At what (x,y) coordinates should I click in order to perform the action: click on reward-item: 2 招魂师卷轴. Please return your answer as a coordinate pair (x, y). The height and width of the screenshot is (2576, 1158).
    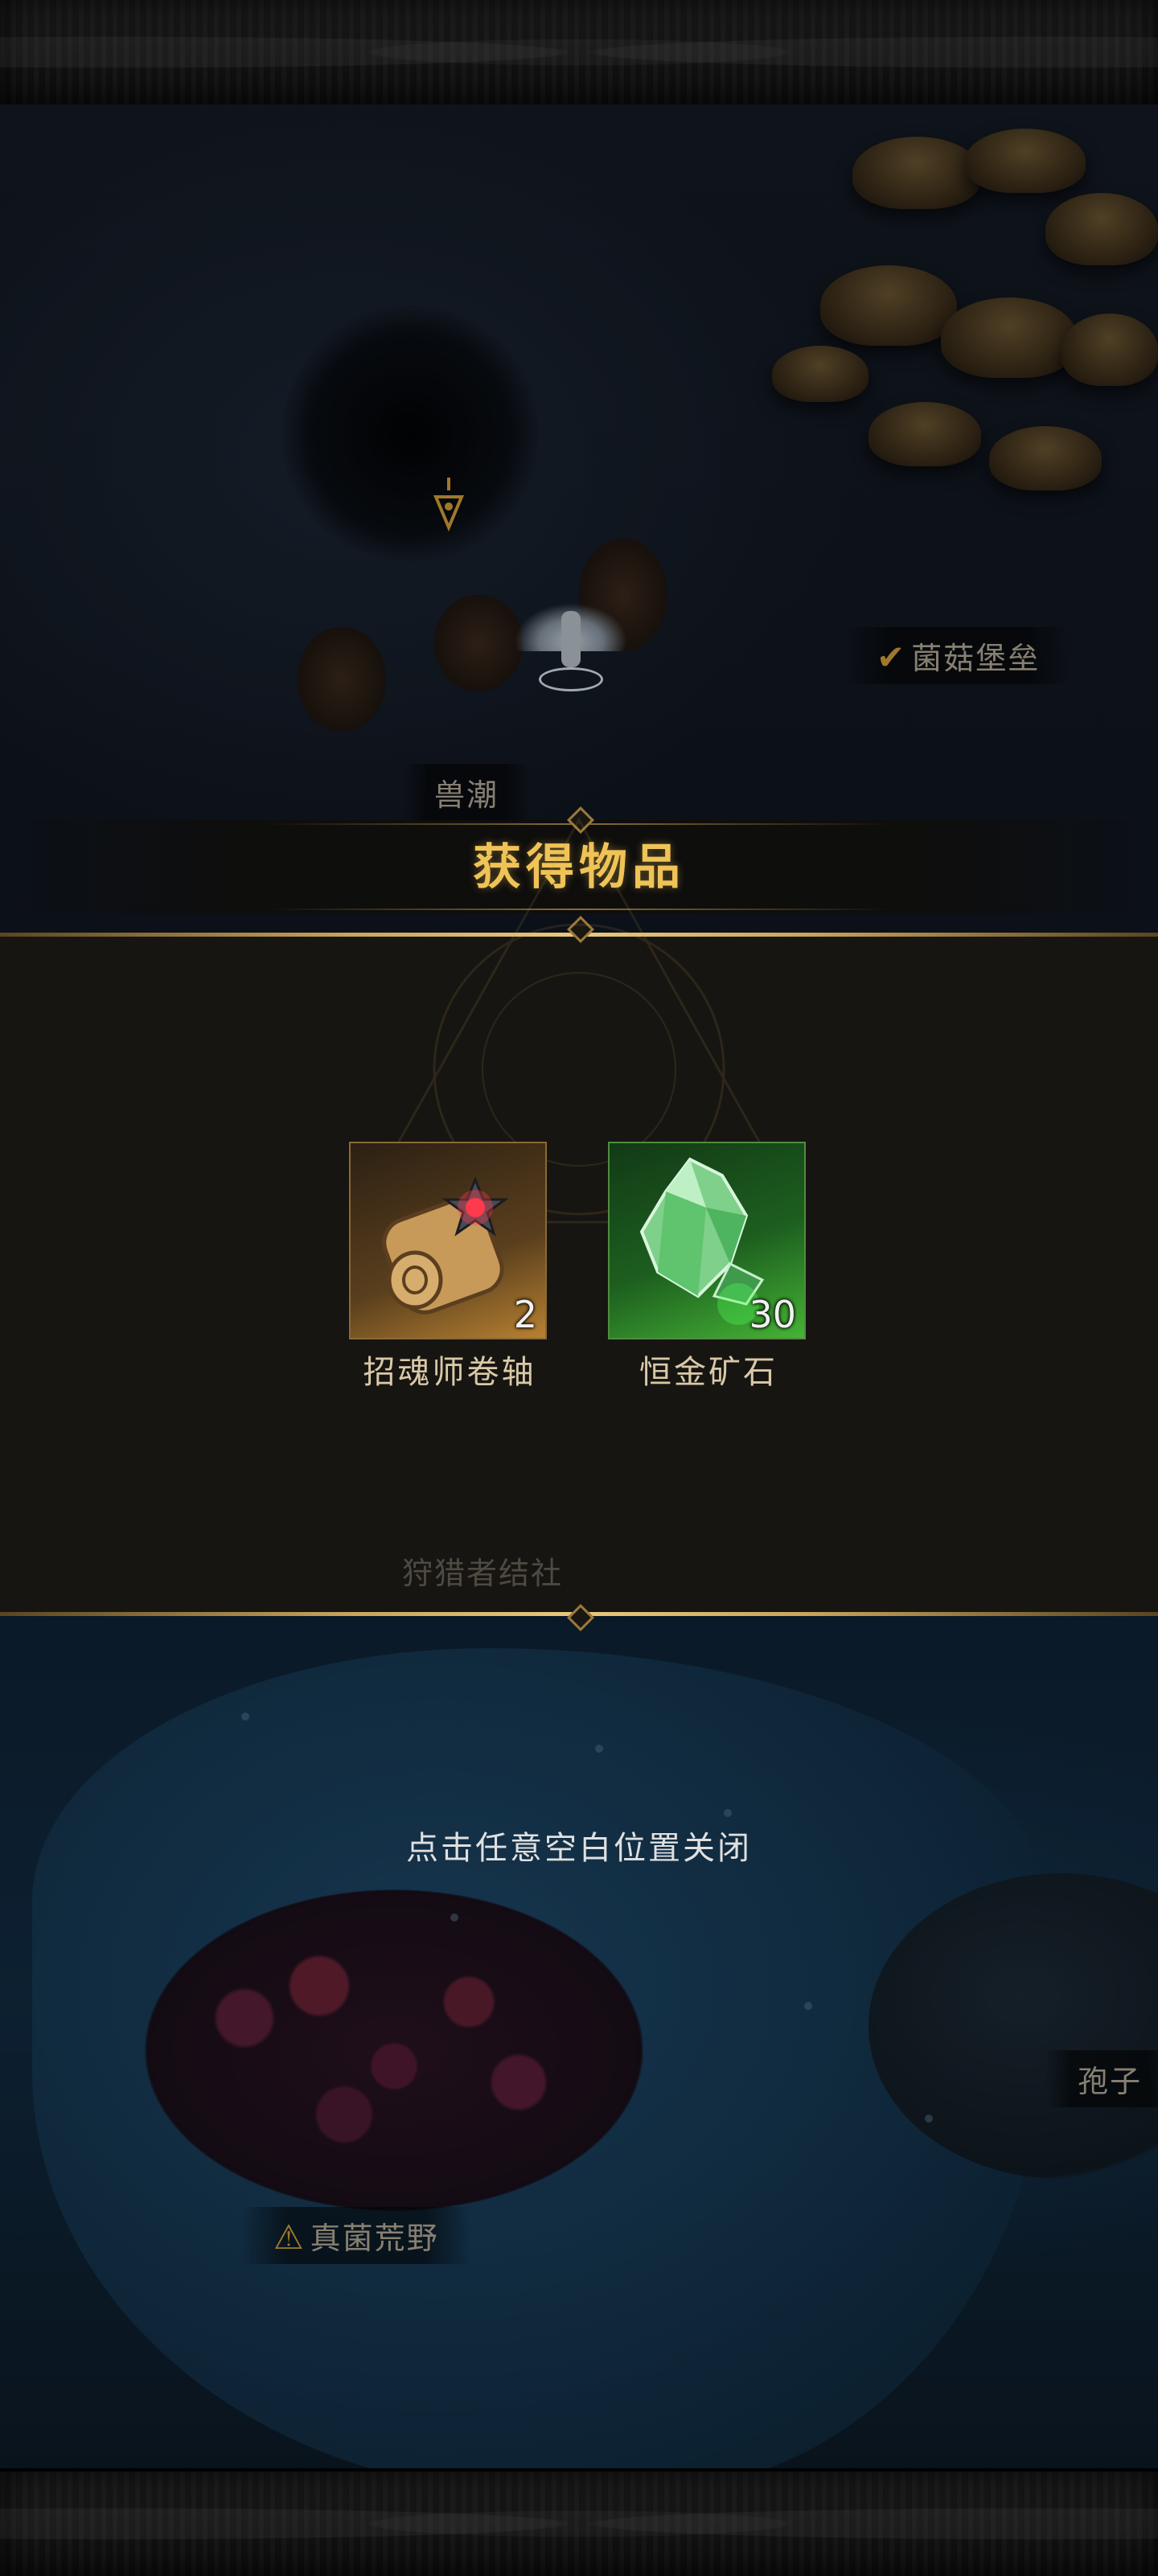
    Looking at the image, I should click on (450, 1267).